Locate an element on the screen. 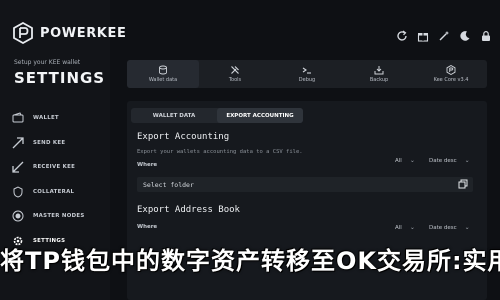  sort-select-address-book: Date desc ⌄ is located at coordinates (449, 227).